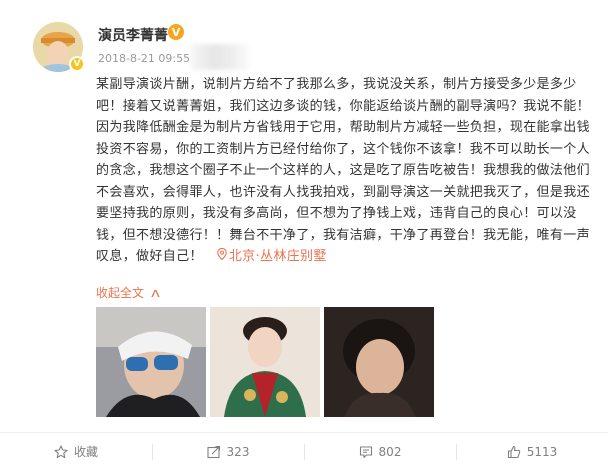 This screenshot has width=608, height=470. I want to click on photo-1-image, so click(151, 362).